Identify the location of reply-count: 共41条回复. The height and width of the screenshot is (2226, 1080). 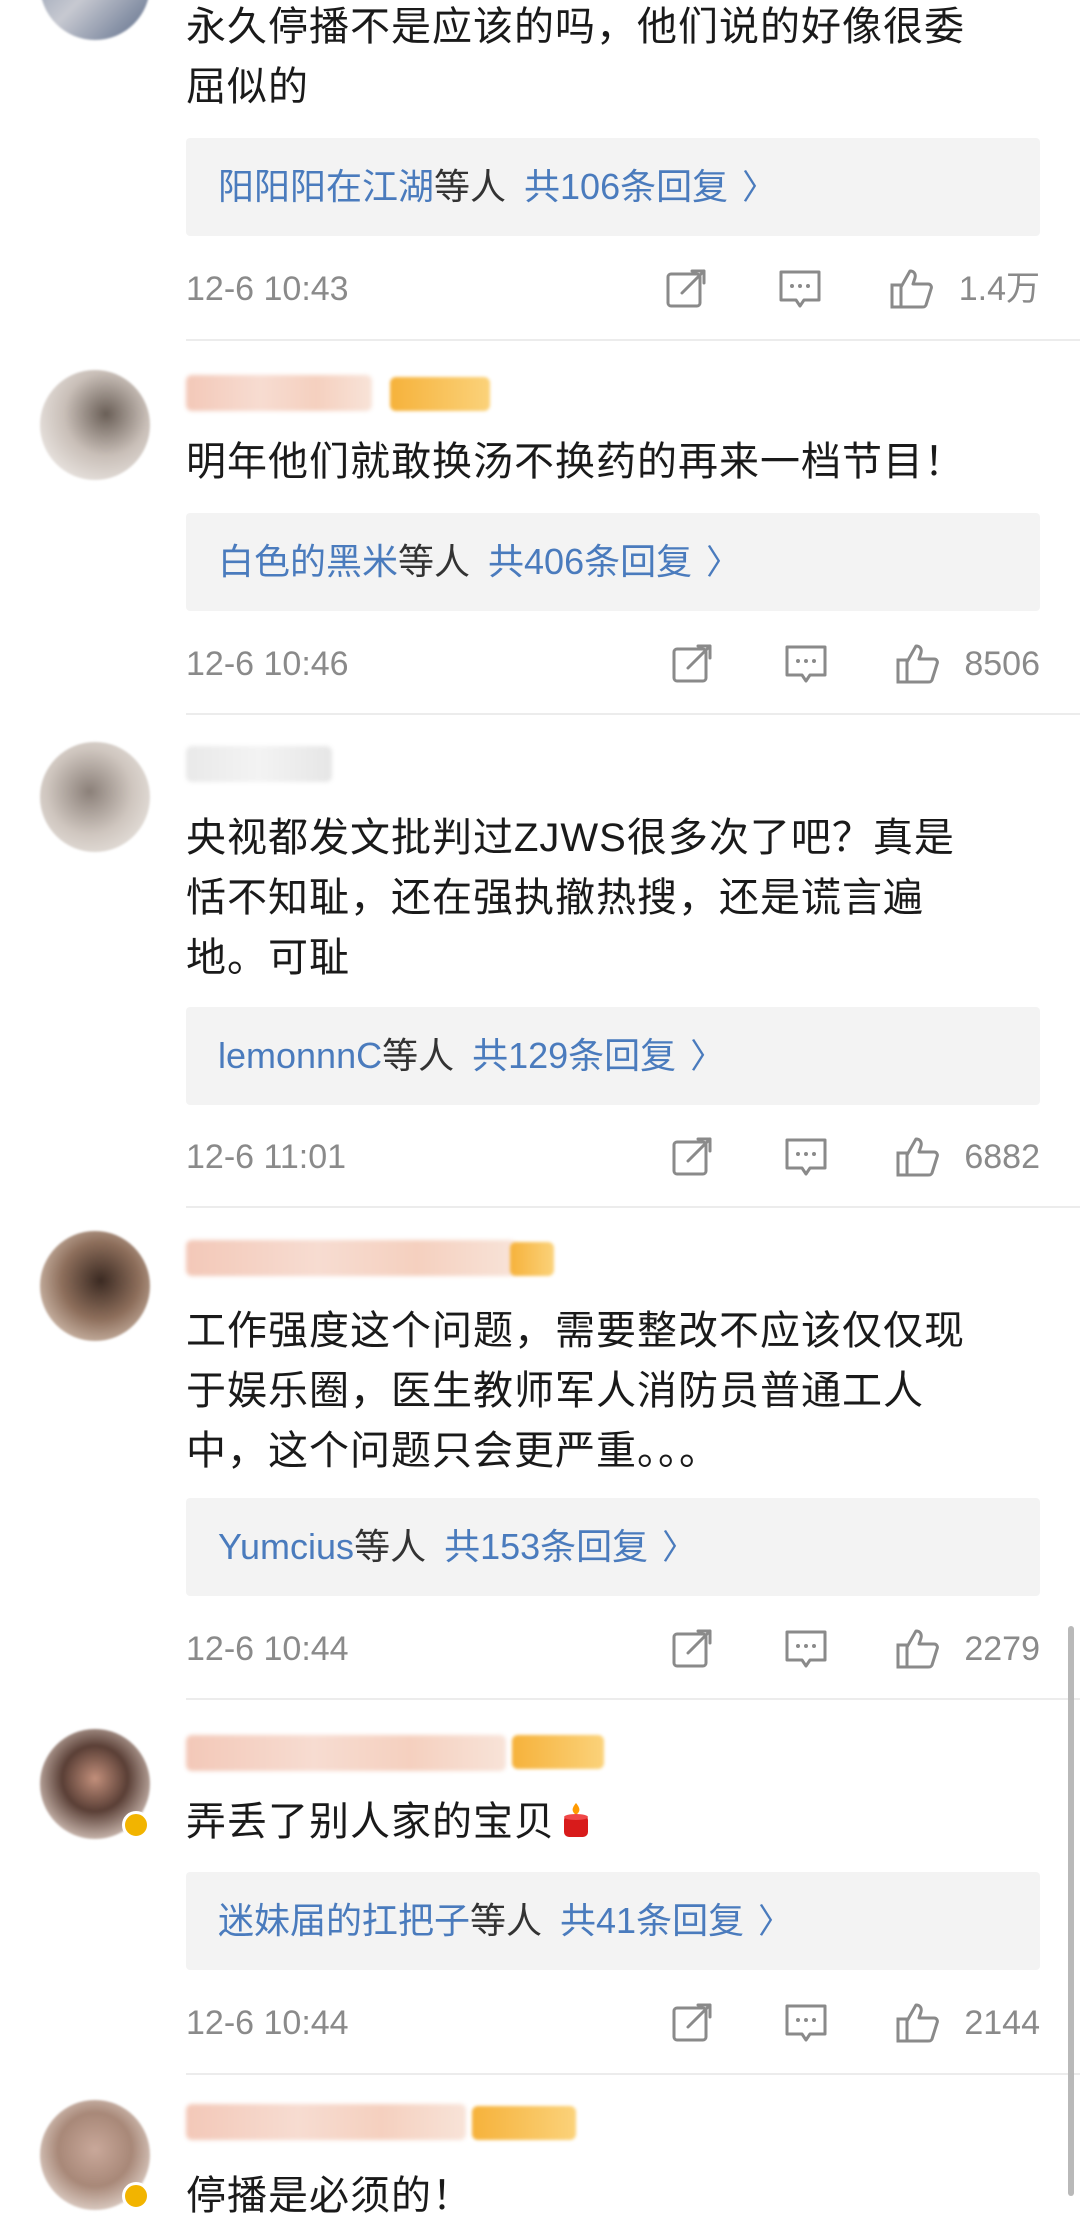
(652, 1920).